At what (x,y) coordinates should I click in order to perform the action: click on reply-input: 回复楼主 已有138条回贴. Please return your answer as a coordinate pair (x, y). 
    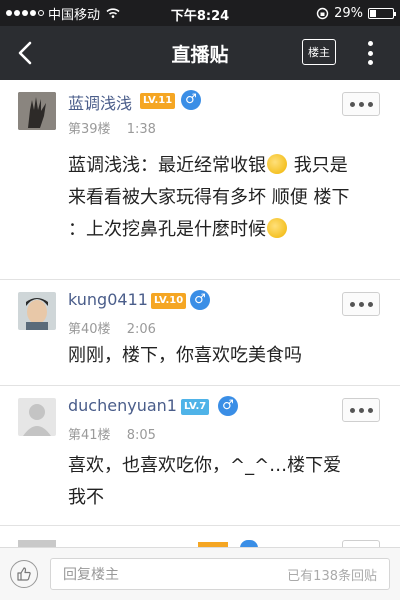
    Looking at the image, I should click on (220, 574).